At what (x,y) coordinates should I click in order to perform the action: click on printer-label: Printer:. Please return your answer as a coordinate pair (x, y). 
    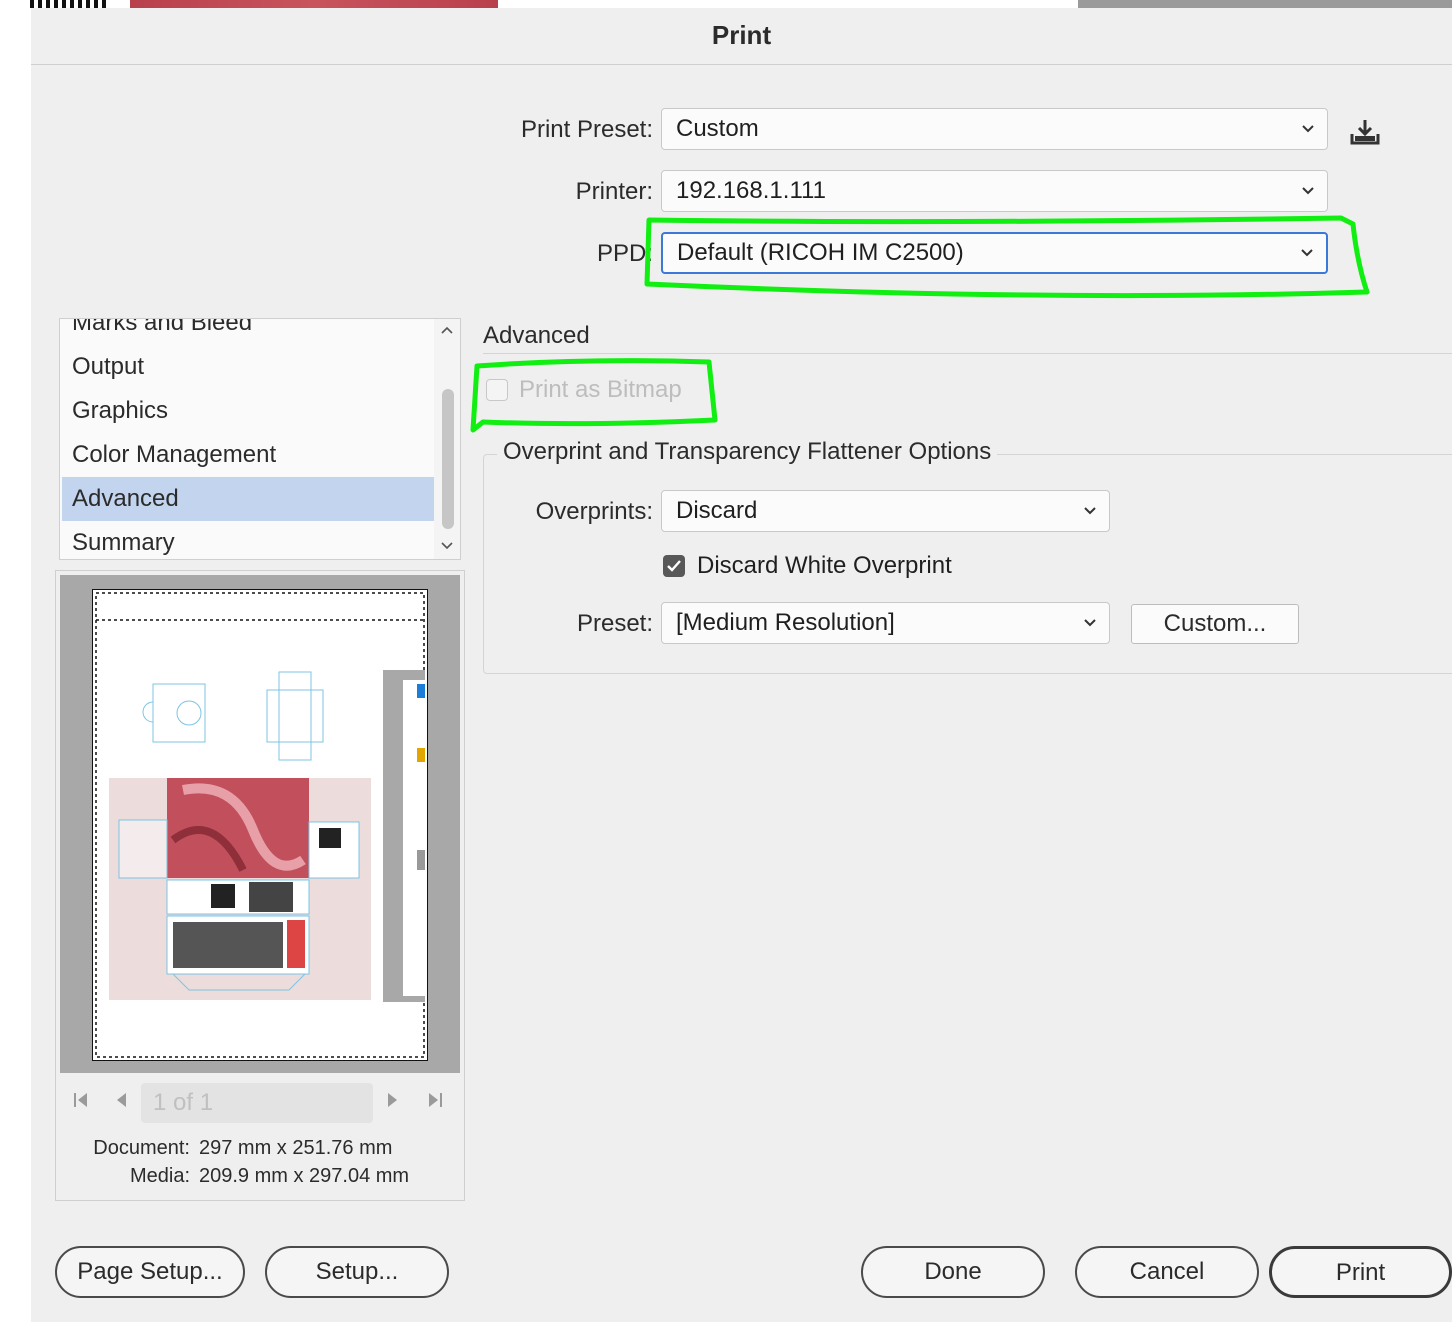
    Looking at the image, I should click on (614, 191).